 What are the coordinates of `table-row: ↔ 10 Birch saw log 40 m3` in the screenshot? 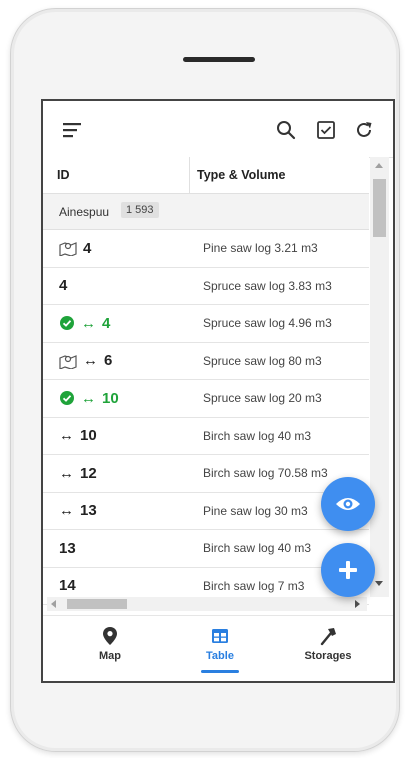 It's located at (206, 436).